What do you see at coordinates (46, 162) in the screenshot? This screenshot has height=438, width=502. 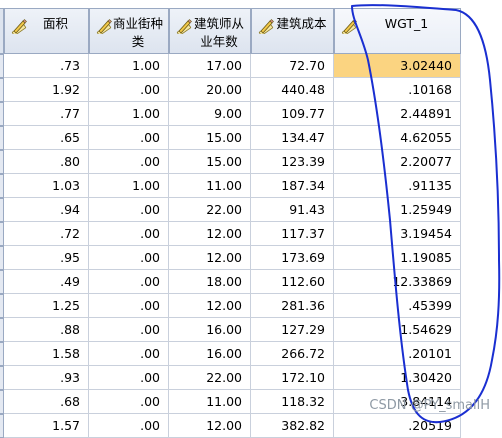 I see `data-cell-mianji: .80` at bounding box center [46, 162].